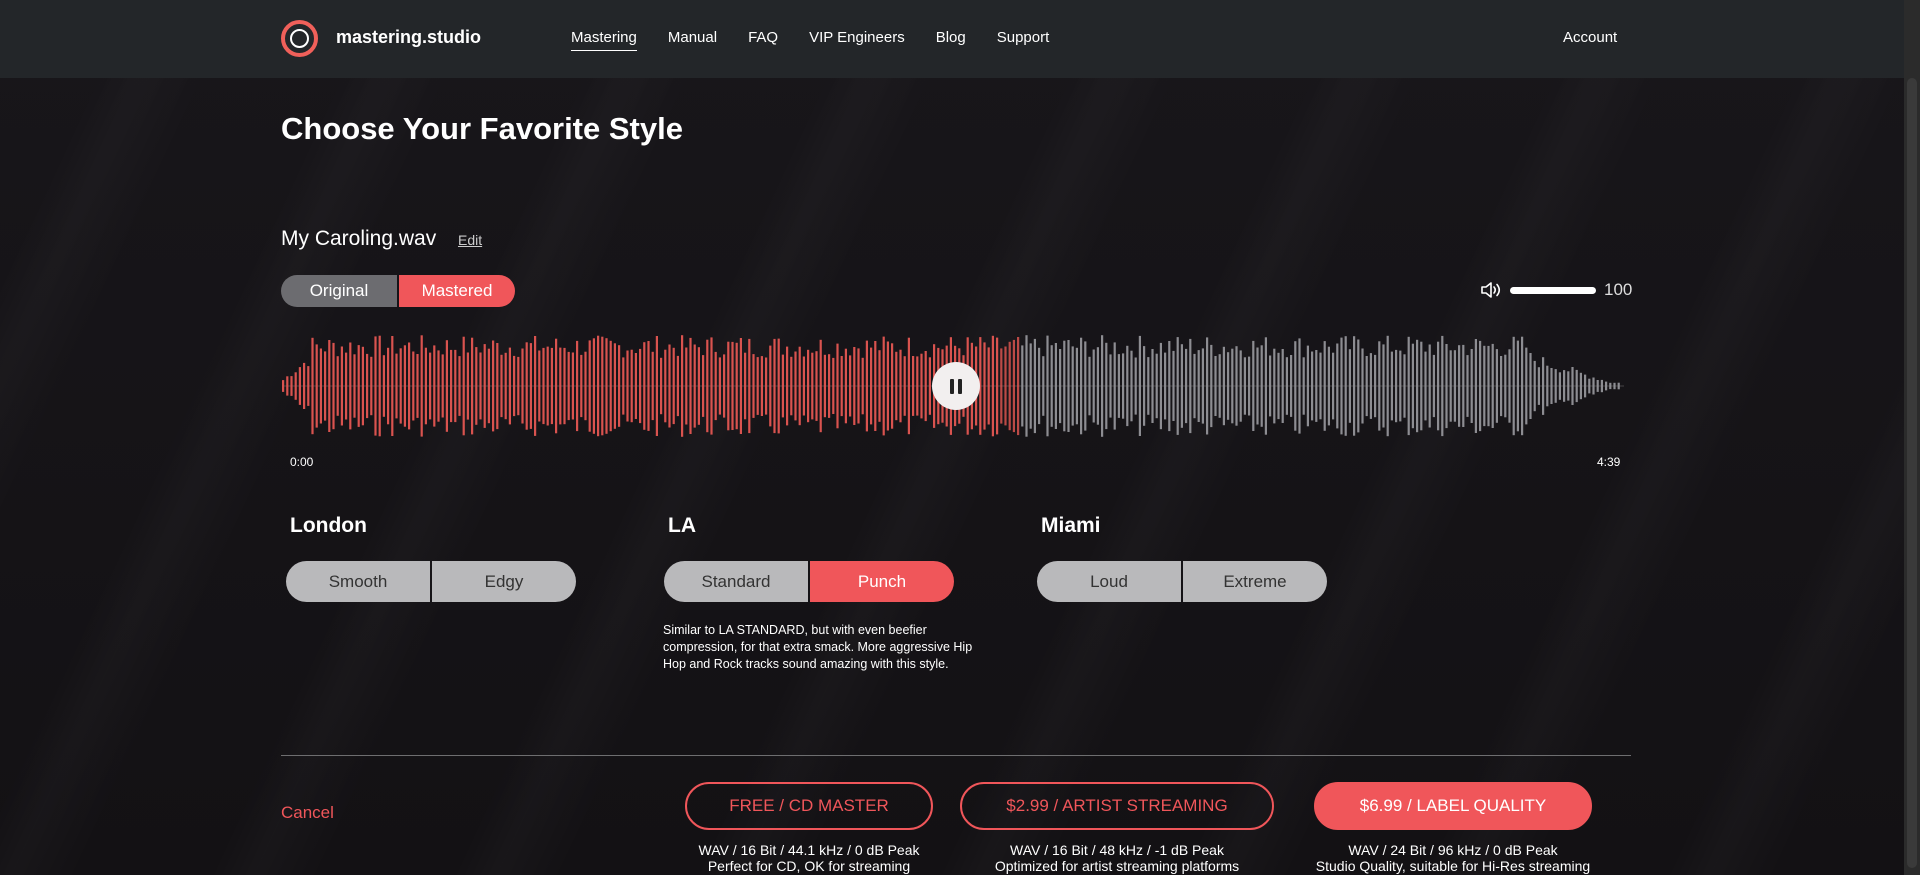 The image size is (1920, 875). I want to click on edit-filename-link: Edit, so click(470, 240).